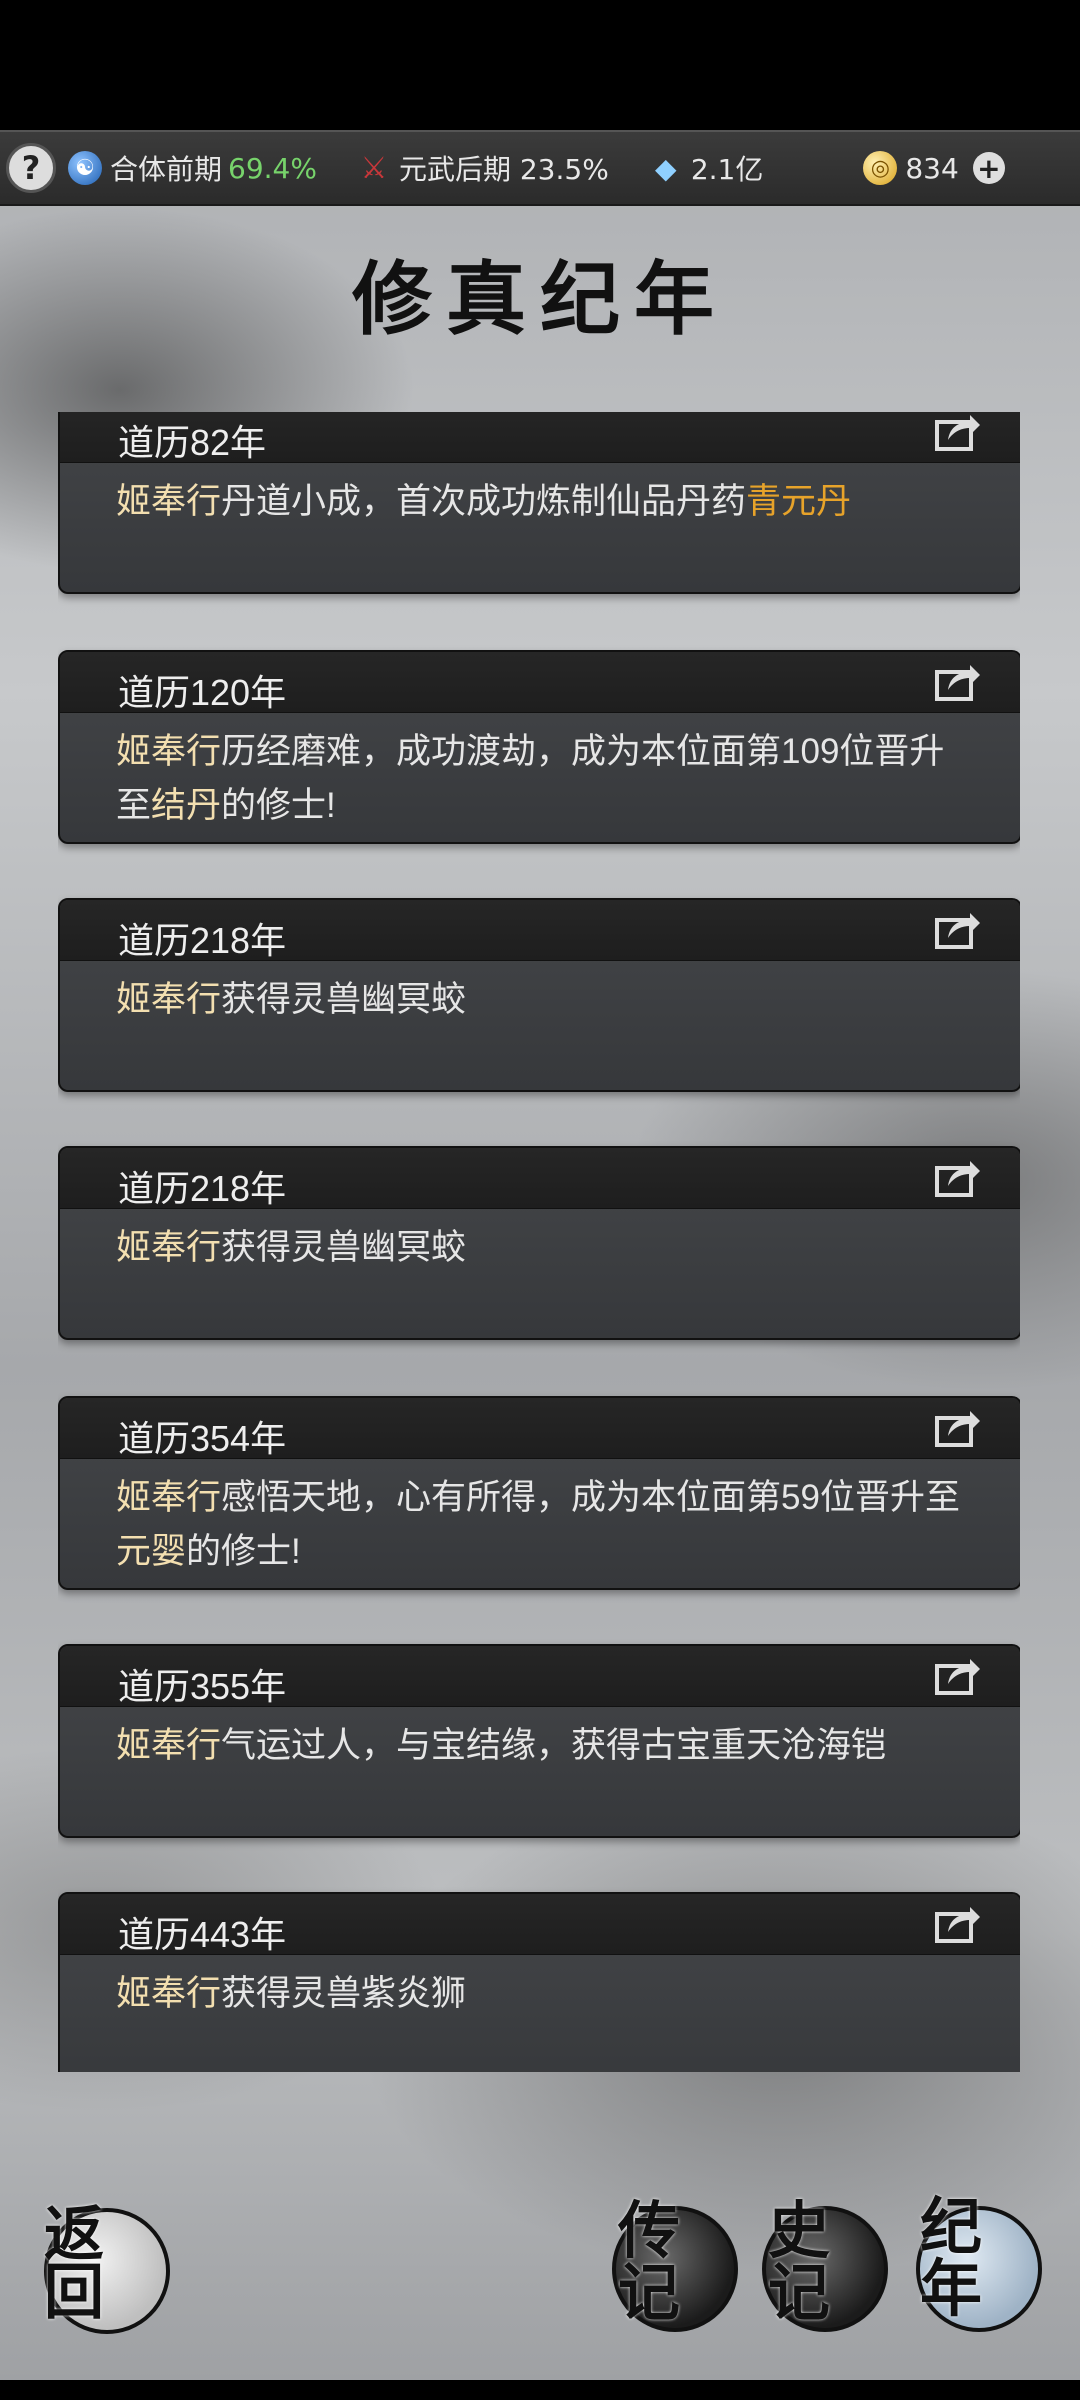 Image resolution: width=1080 pixels, height=2400 pixels. What do you see at coordinates (540, 773) in the screenshot?
I see `entry-text: 姬奉行历经磨难，成功渡劫，成为本位面第109位晋升至结丹的修士!` at bounding box center [540, 773].